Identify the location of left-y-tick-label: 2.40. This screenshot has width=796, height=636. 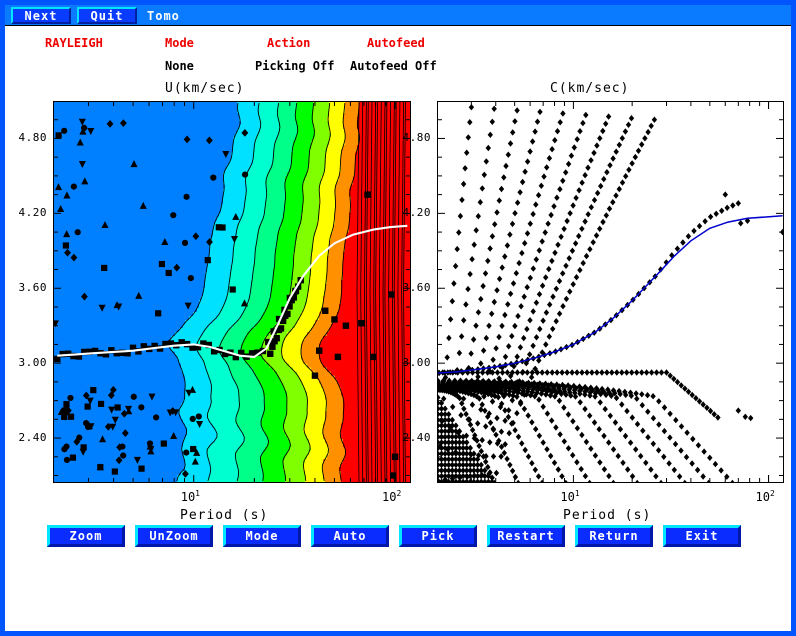
(32, 438).